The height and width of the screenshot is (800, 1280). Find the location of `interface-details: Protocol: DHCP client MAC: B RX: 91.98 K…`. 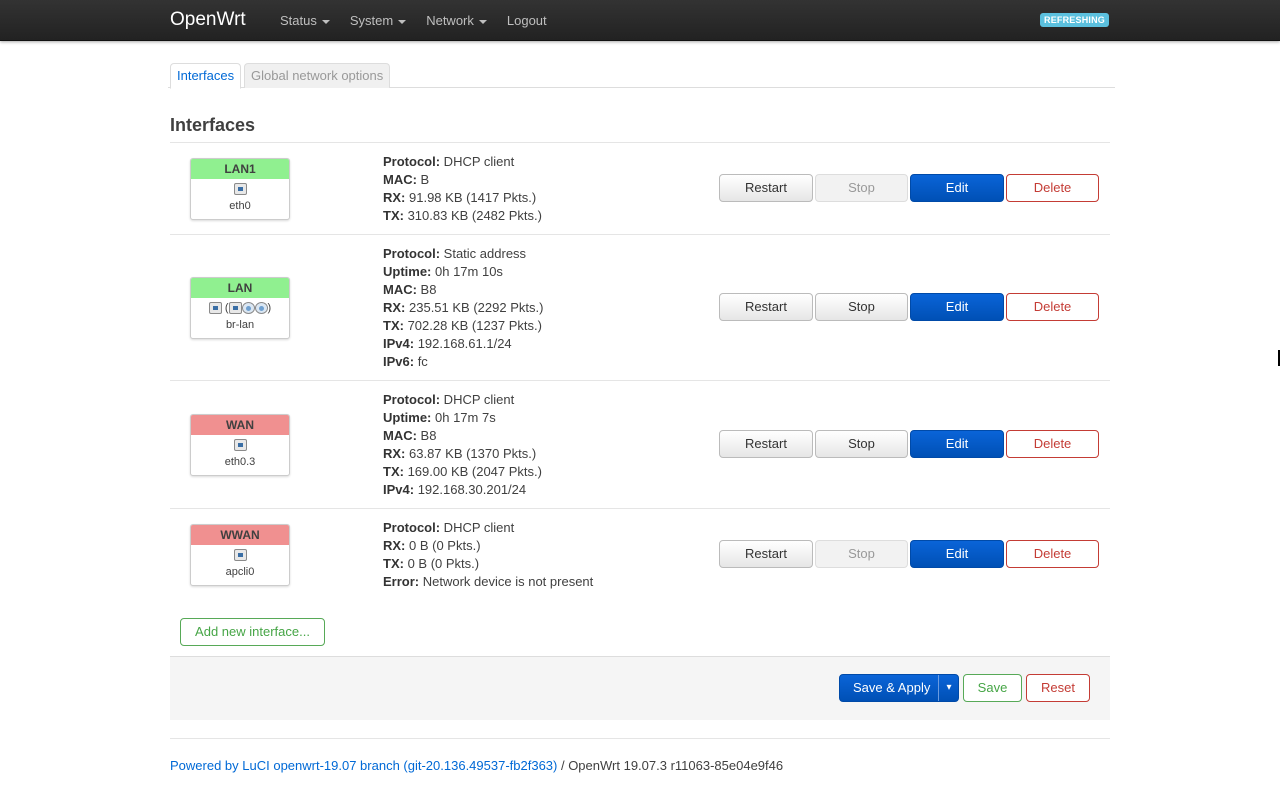

interface-details: Protocol: DHCP client MAC: B RX: 91.98 K… is located at coordinates (462, 189).